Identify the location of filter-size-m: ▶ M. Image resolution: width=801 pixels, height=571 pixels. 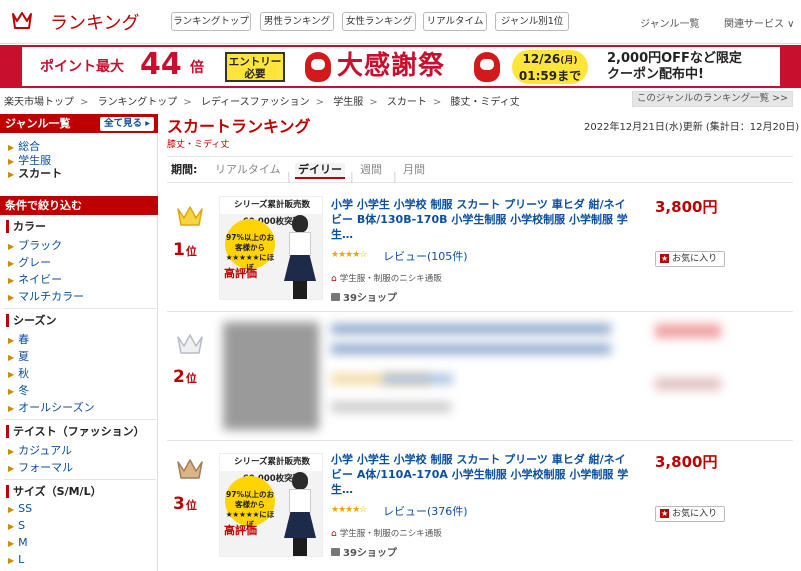
(18, 542).